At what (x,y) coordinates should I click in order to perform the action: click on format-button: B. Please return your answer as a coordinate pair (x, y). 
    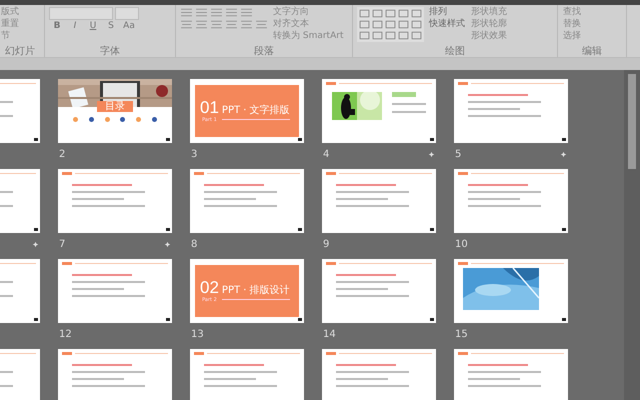
    Looking at the image, I should click on (57, 26).